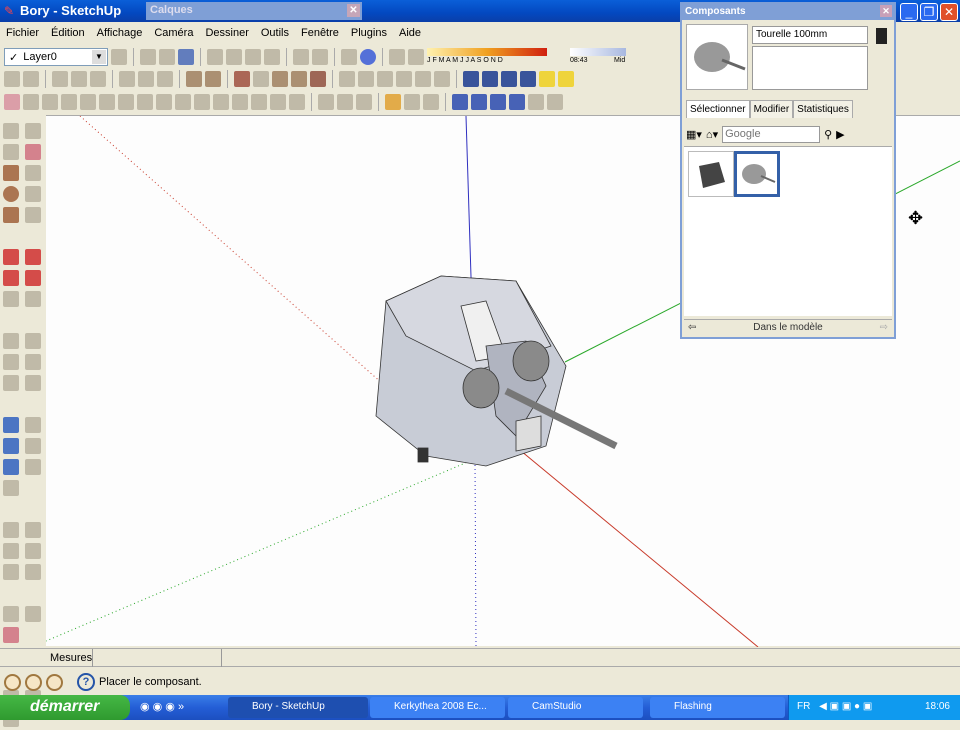  Describe the element at coordinates (86, 682) in the screenshot. I see `help-icon: ?` at that location.